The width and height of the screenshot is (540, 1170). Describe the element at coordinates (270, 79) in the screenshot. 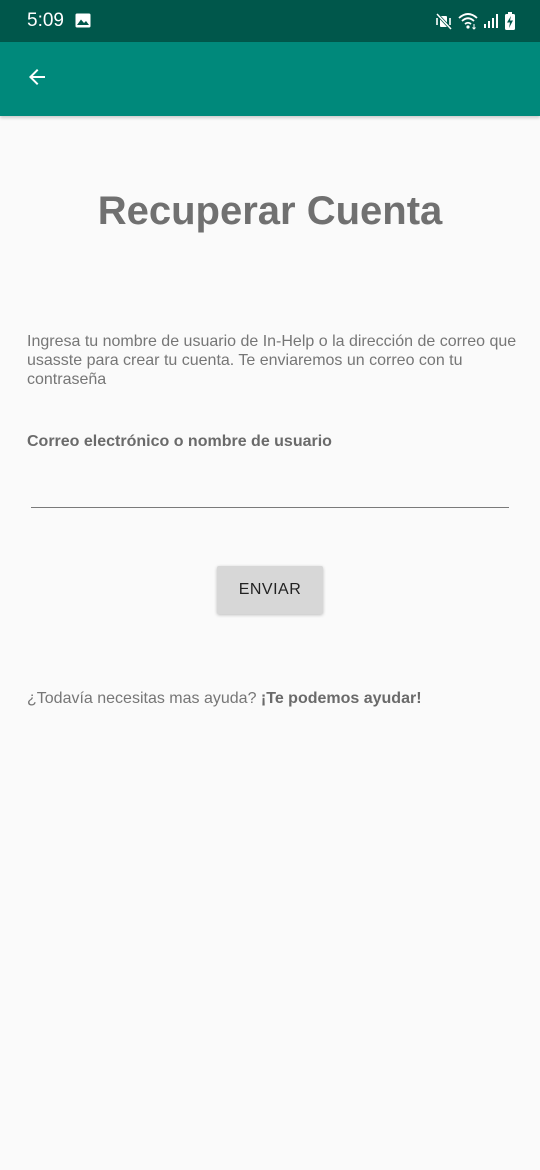

I see `app-bar` at that location.